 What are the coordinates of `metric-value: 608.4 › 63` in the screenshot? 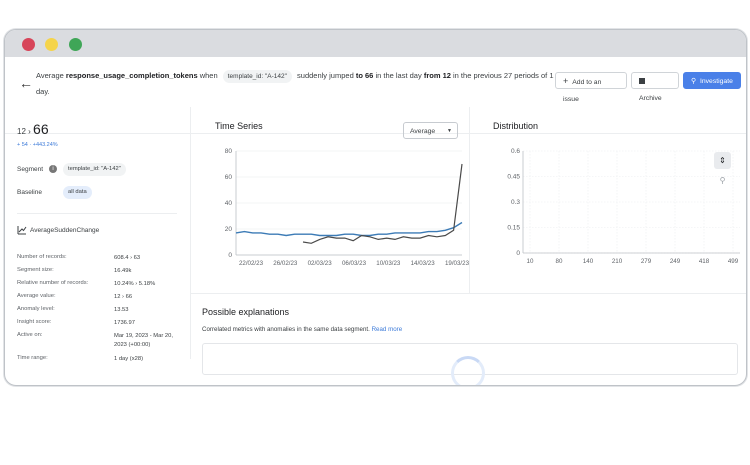 It's located at (127, 258).